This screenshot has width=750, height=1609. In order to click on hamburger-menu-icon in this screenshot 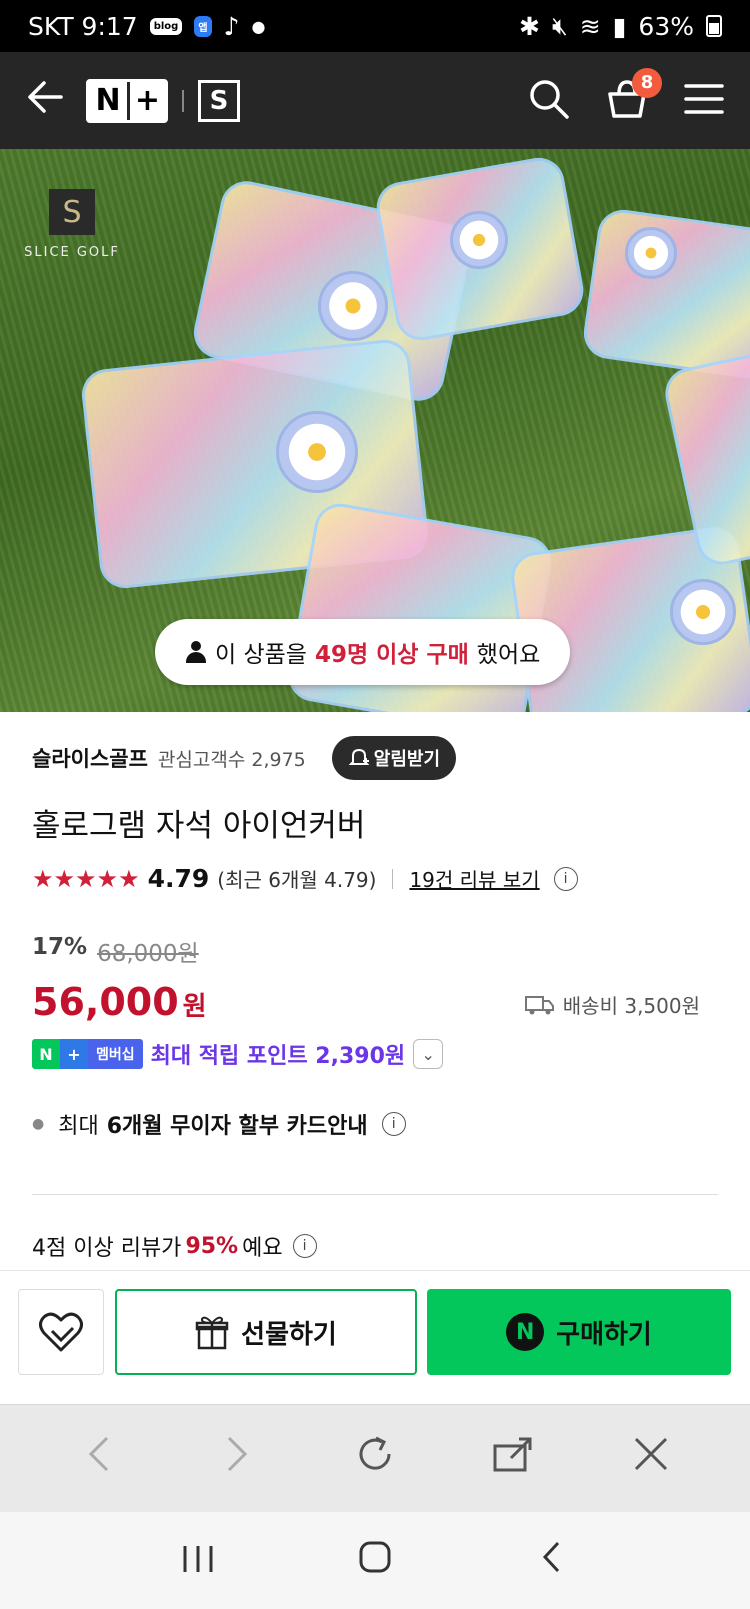, I will do `click(704, 98)`.